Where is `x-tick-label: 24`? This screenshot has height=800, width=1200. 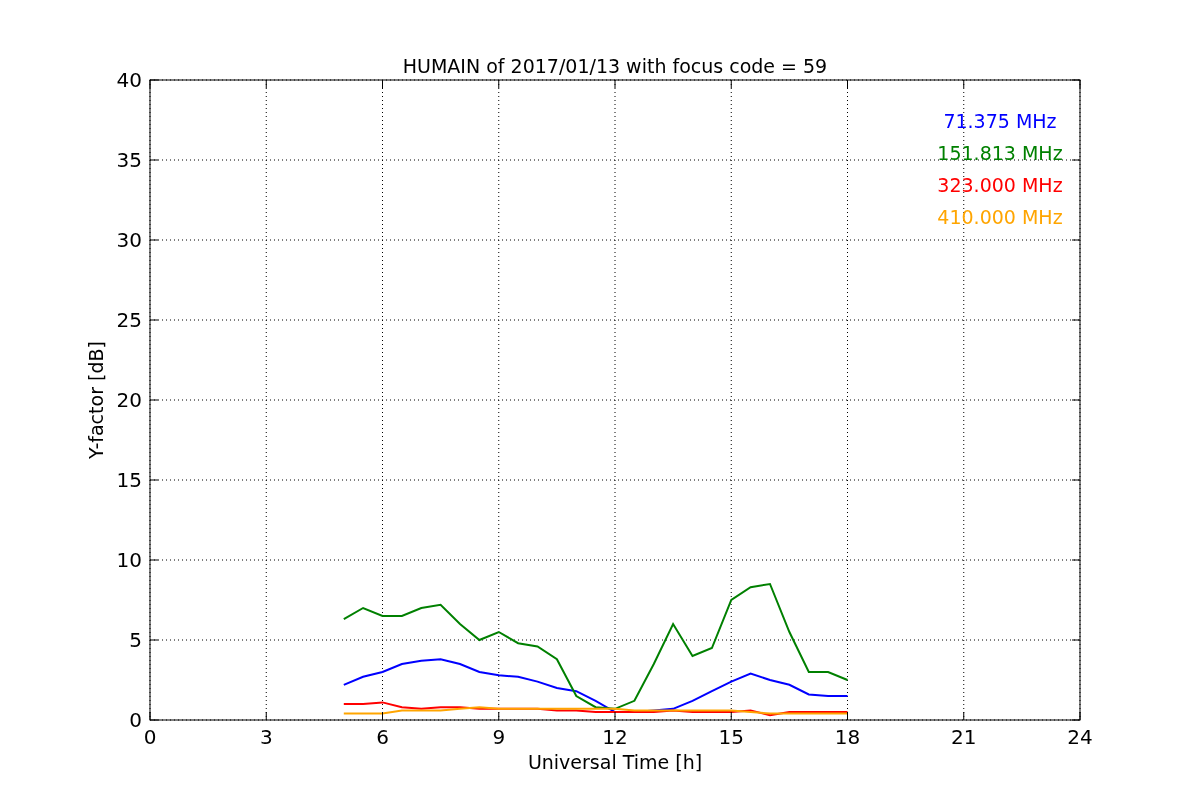 x-tick-label: 24 is located at coordinates (1080, 737).